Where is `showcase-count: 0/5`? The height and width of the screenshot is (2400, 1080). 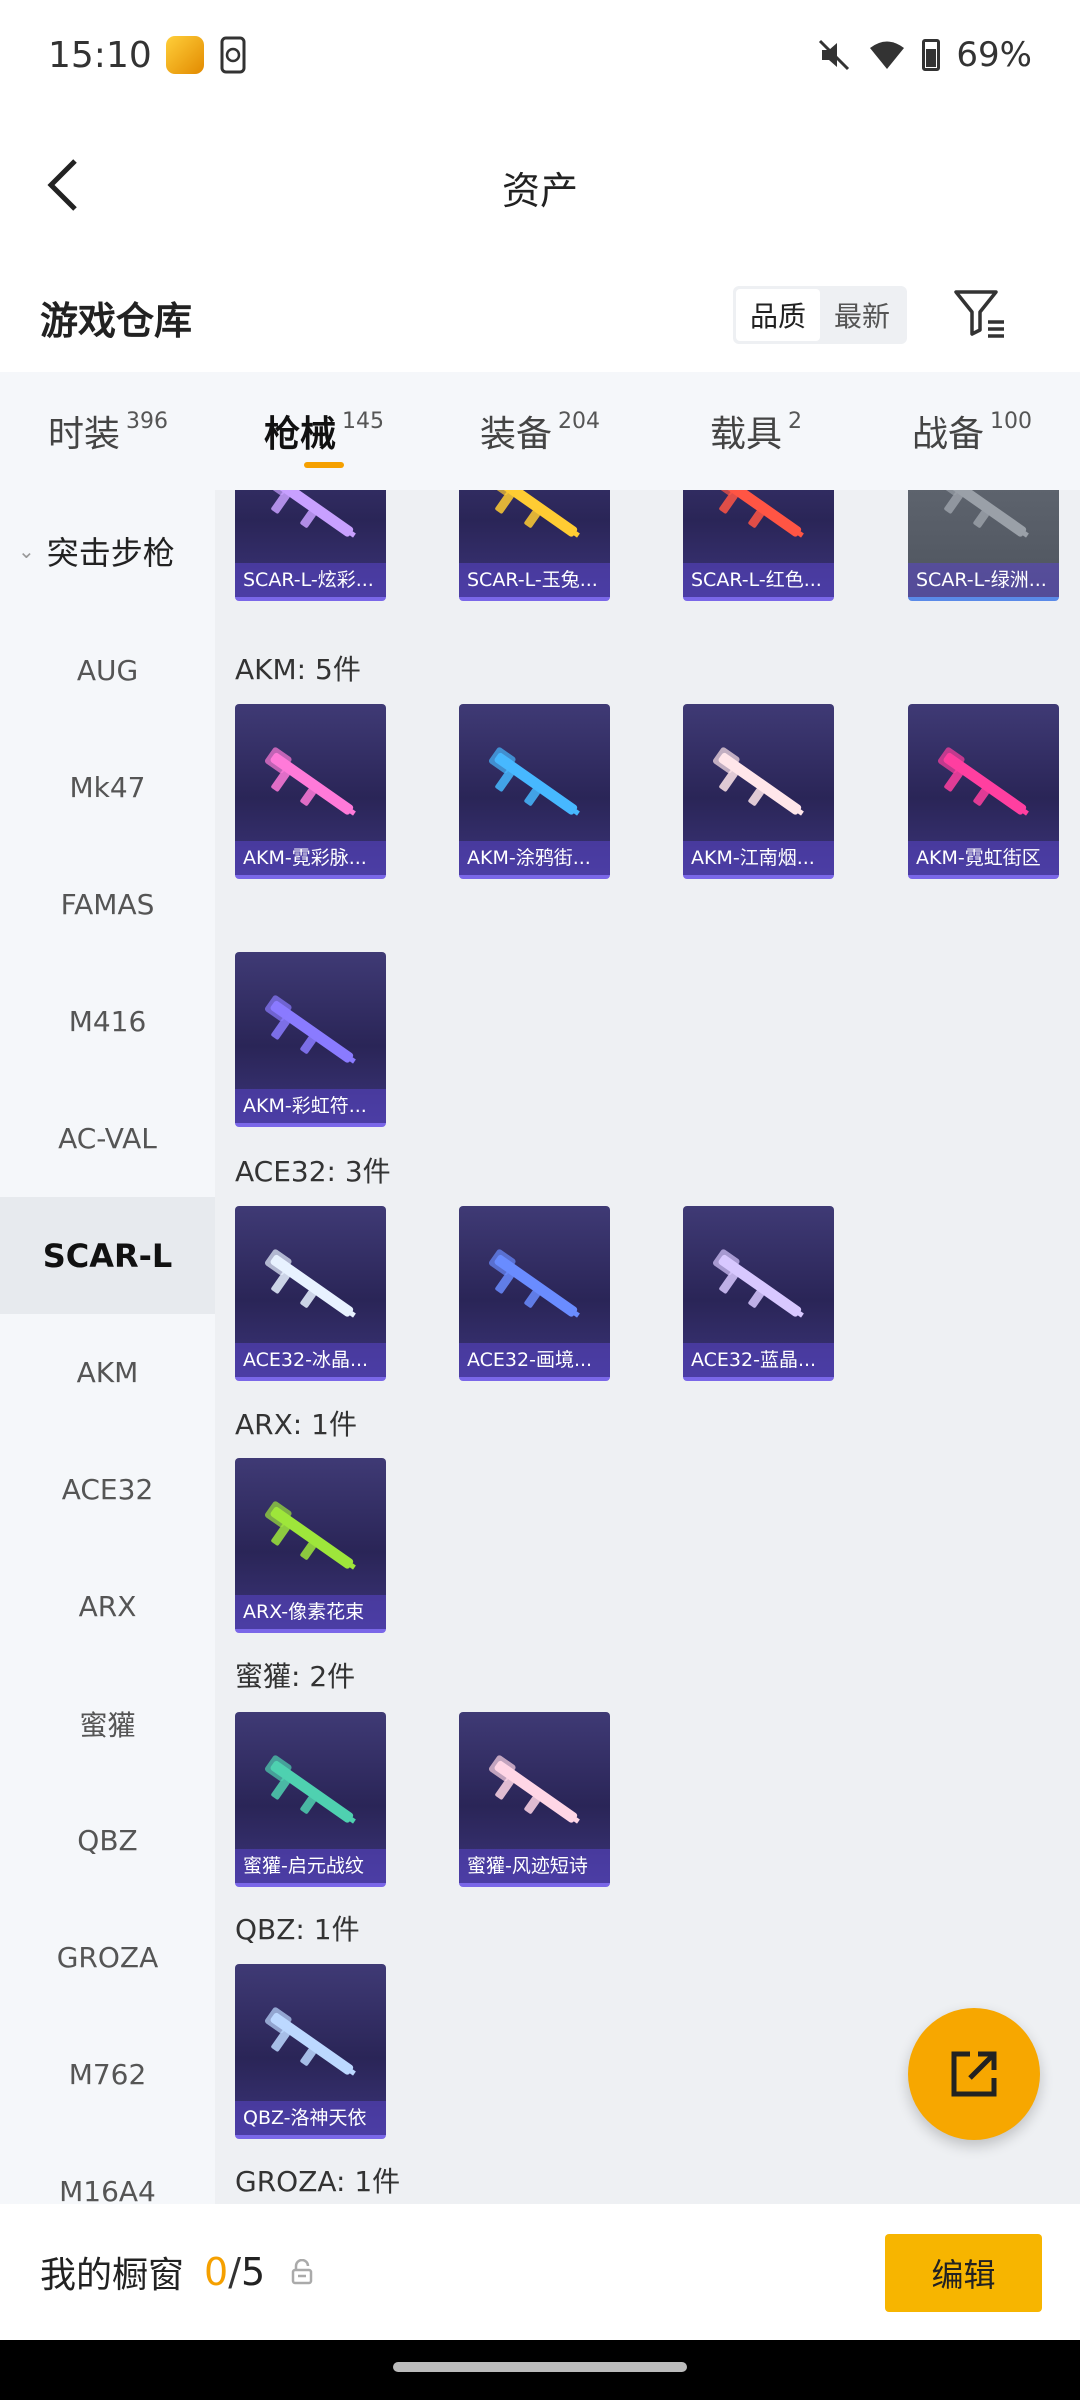 showcase-count: 0/5 is located at coordinates (235, 2272).